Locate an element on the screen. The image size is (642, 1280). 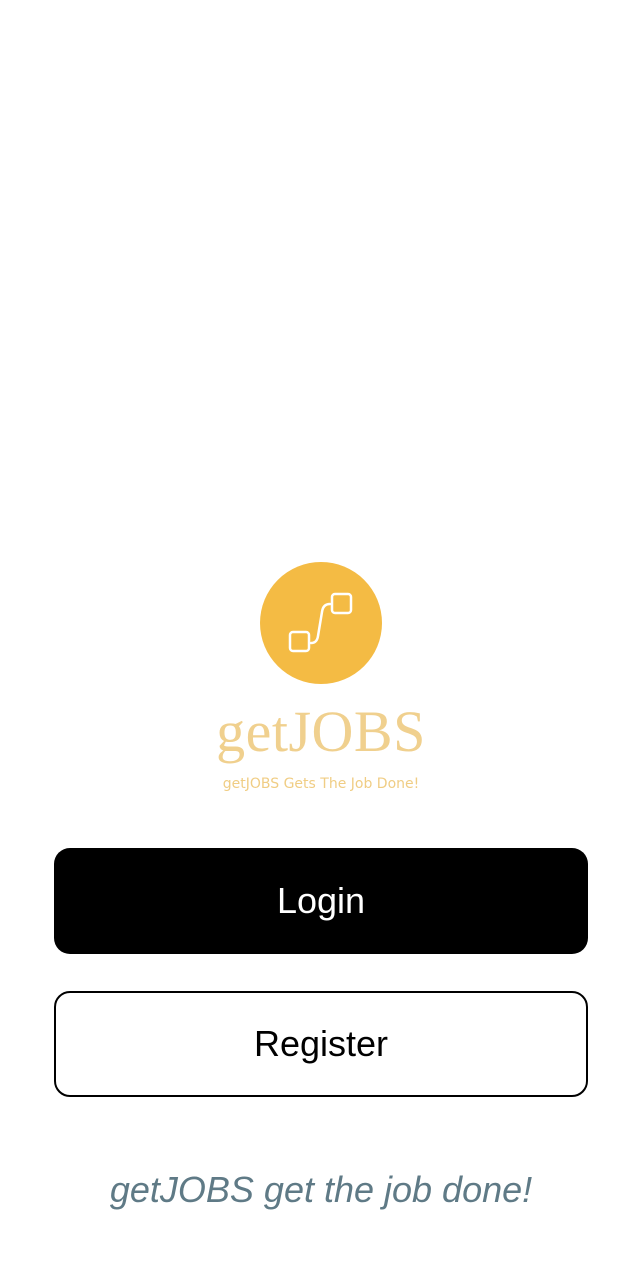
brand-tagline: getJOBS Gets The Job Done! is located at coordinates (321, 784).